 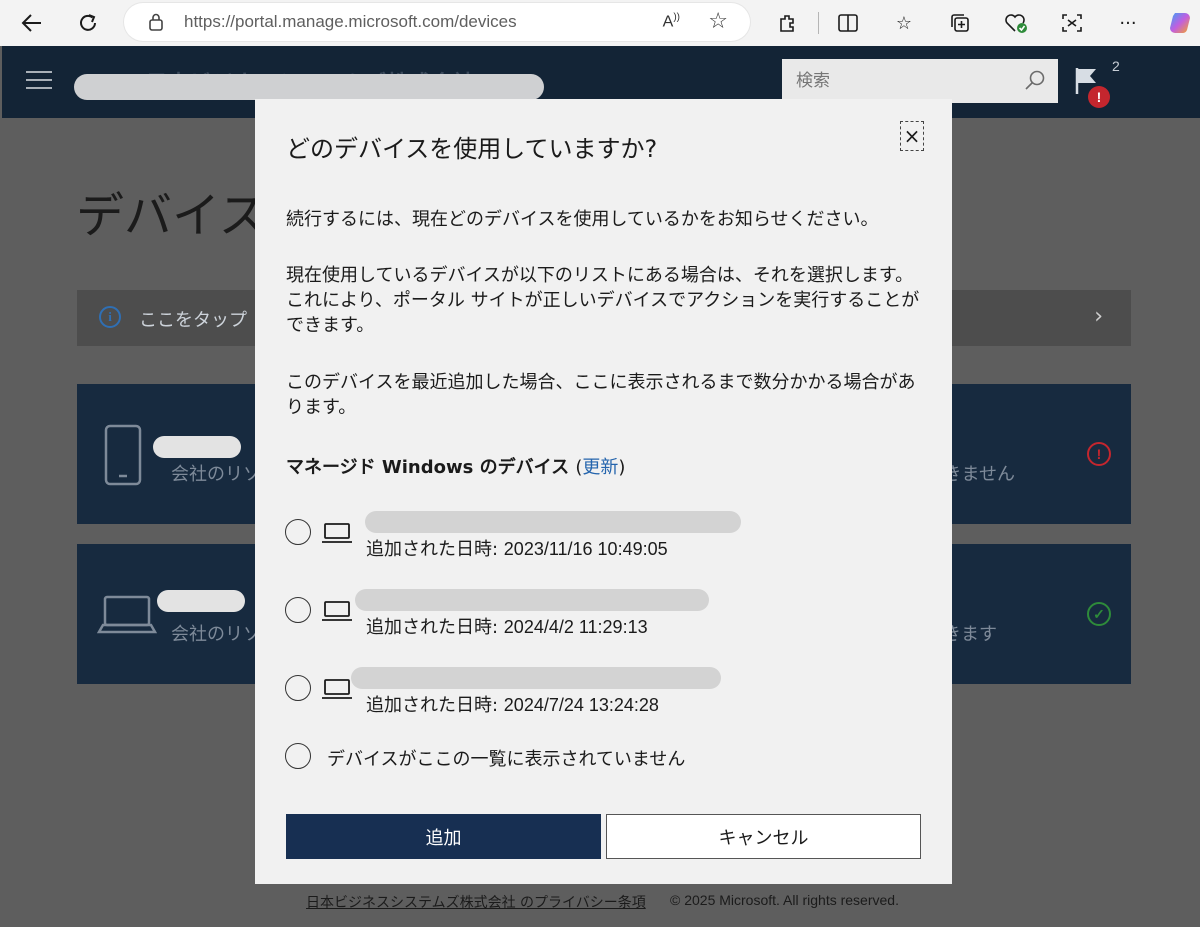 What do you see at coordinates (110, 317) in the screenshot?
I see `info-icon: i` at bounding box center [110, 317].